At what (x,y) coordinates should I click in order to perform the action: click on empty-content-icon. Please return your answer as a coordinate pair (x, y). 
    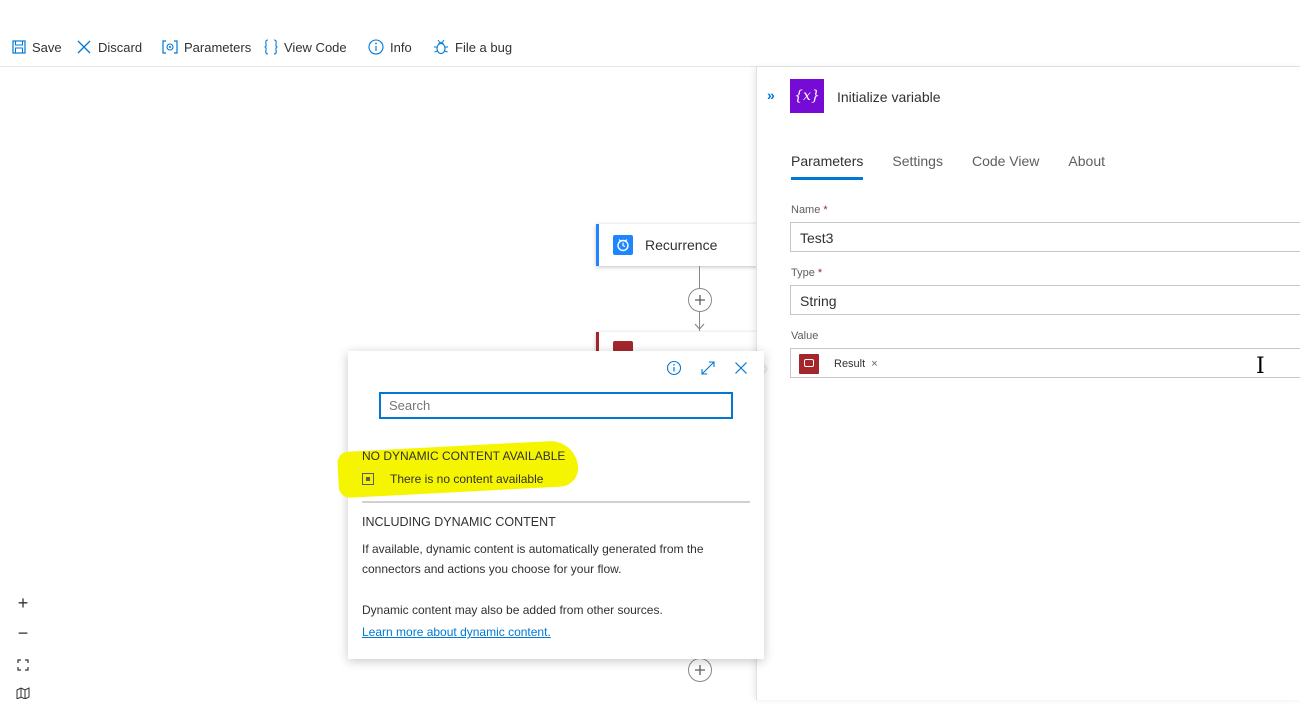
    Looking at the image, I should click on (368, 479).